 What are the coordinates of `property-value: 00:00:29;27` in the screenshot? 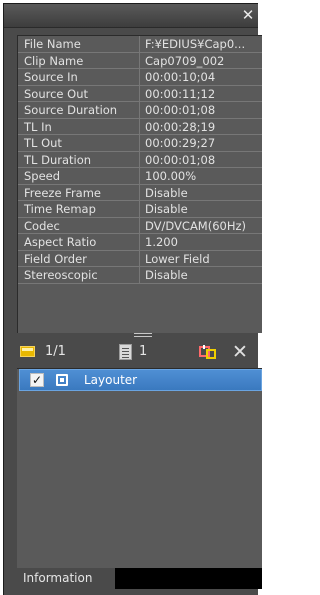 It's located at (180, 143).